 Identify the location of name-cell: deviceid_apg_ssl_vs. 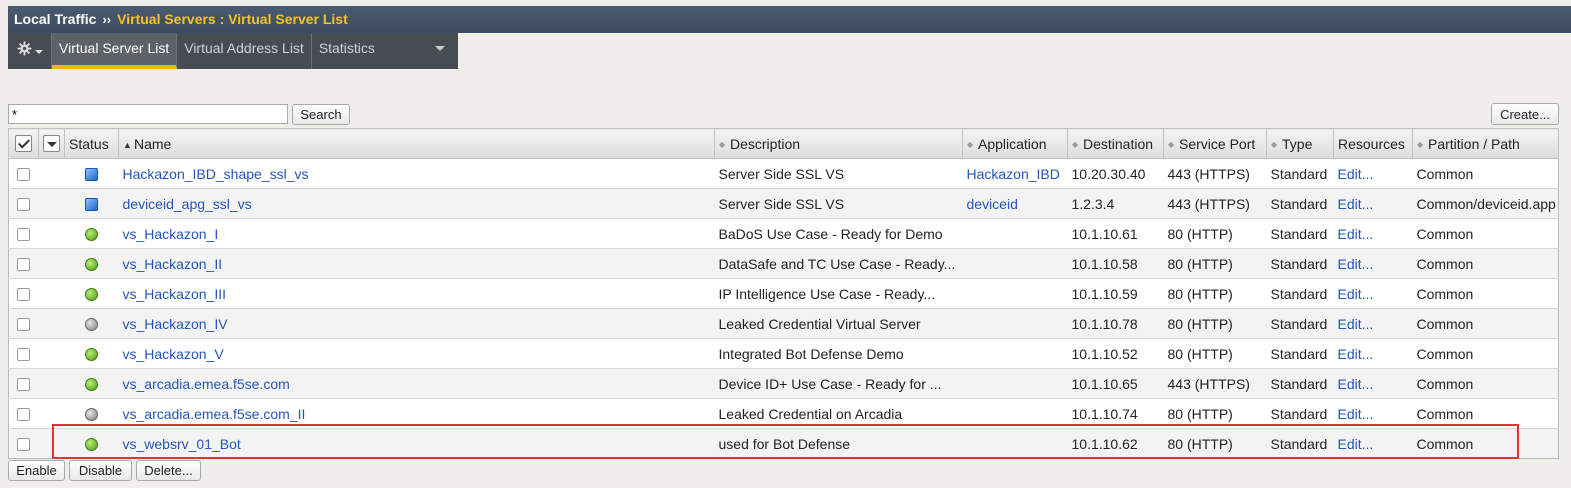
(416, 203).